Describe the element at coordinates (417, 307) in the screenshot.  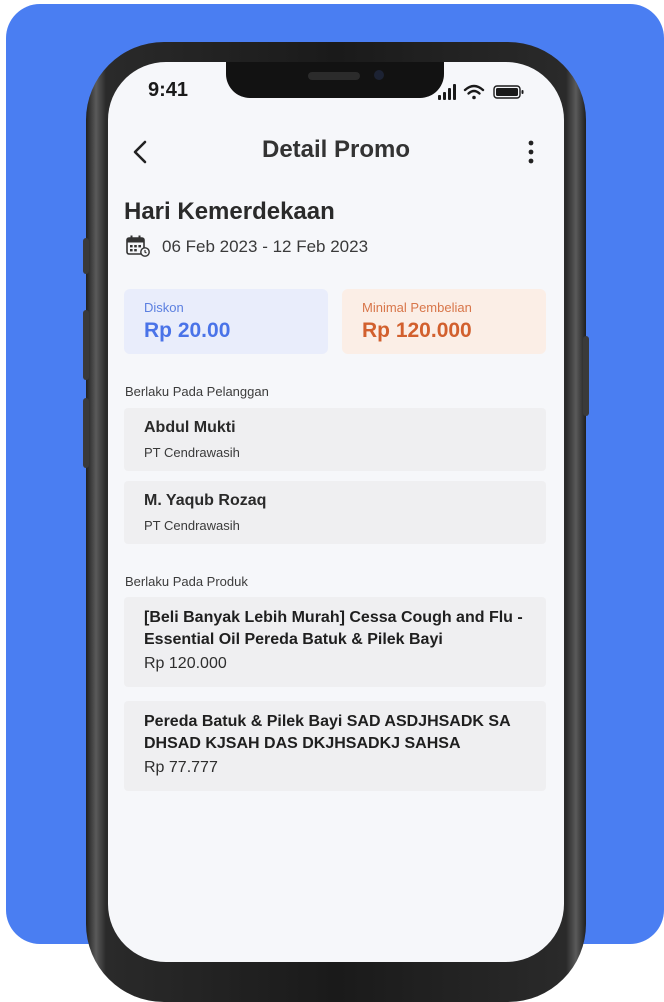
I see `min-purchase-label: Minimal Pembelian` at that location.